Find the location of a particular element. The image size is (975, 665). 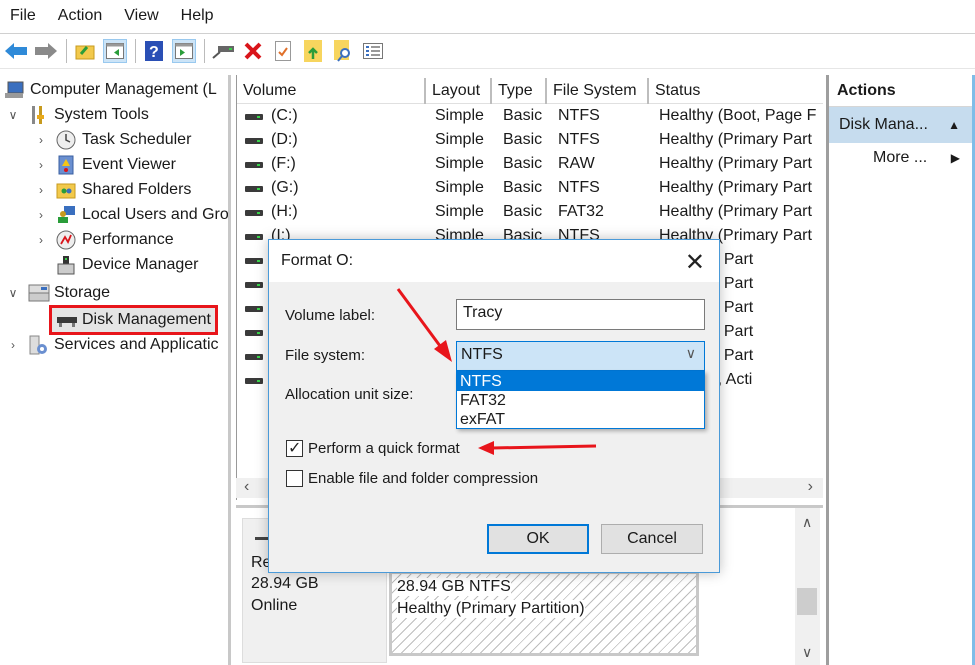

column-header-file-system: File System is located at coordinates (598, 91).